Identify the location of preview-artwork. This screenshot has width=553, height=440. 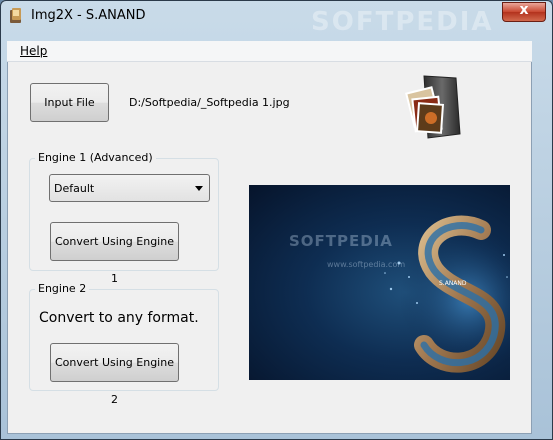
(447, 294).